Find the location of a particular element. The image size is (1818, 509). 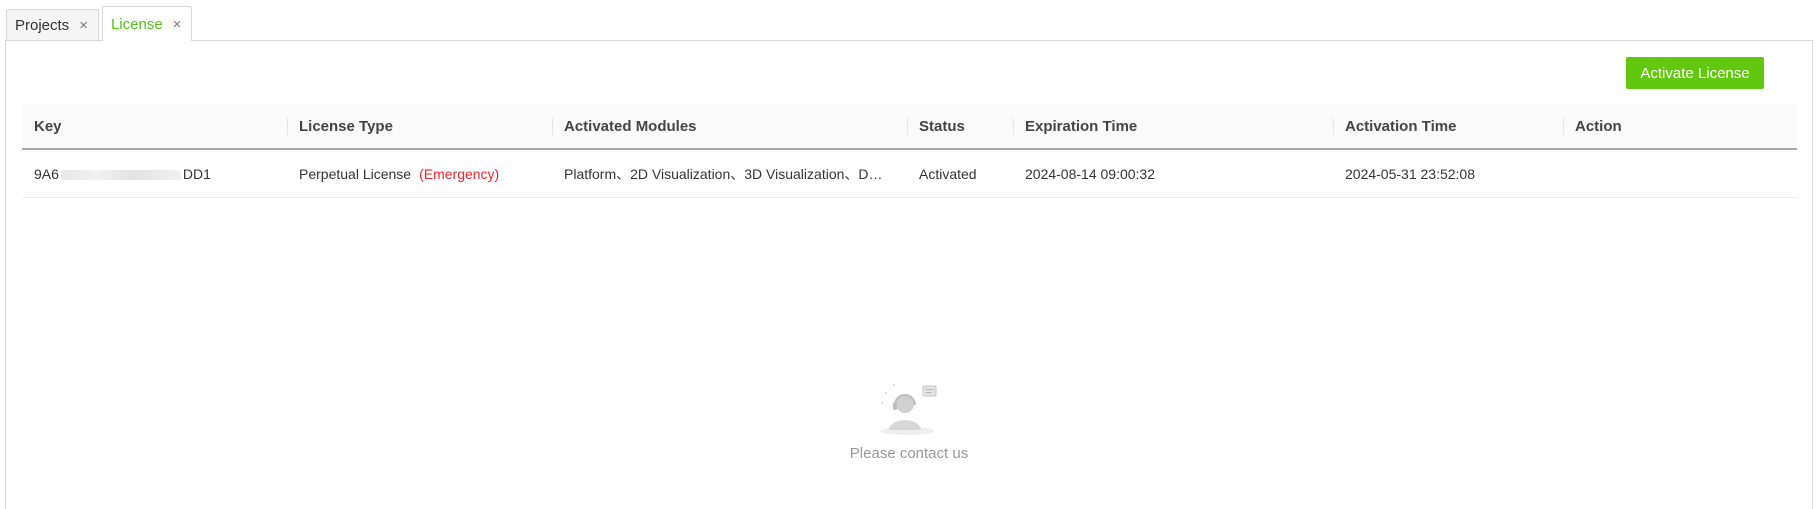

column-header-license-type: License Type is located at coordinates (419, 126).